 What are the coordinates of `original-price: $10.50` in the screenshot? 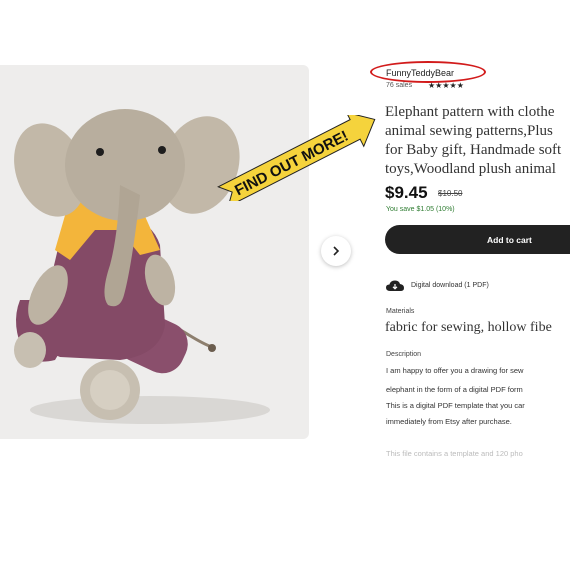 It's located at (450, 193).